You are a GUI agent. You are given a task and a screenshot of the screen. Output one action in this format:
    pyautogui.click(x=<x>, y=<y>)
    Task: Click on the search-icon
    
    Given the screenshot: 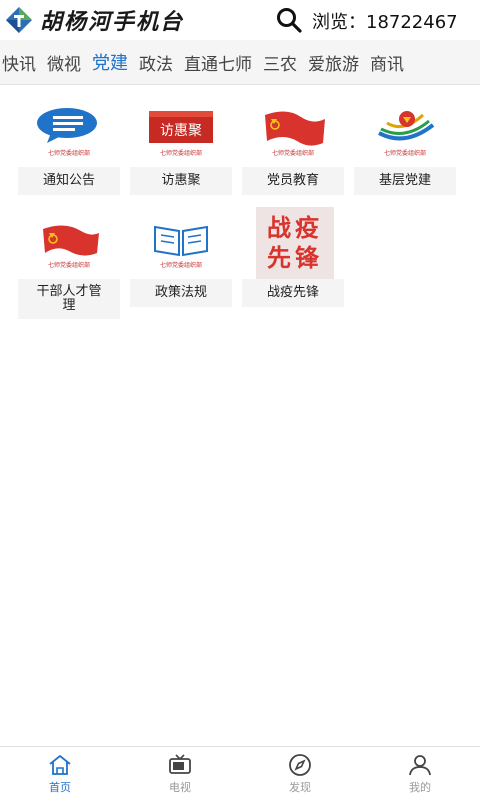 What is the action you would take?
    pyautogui.click(x=289, y=20)
    